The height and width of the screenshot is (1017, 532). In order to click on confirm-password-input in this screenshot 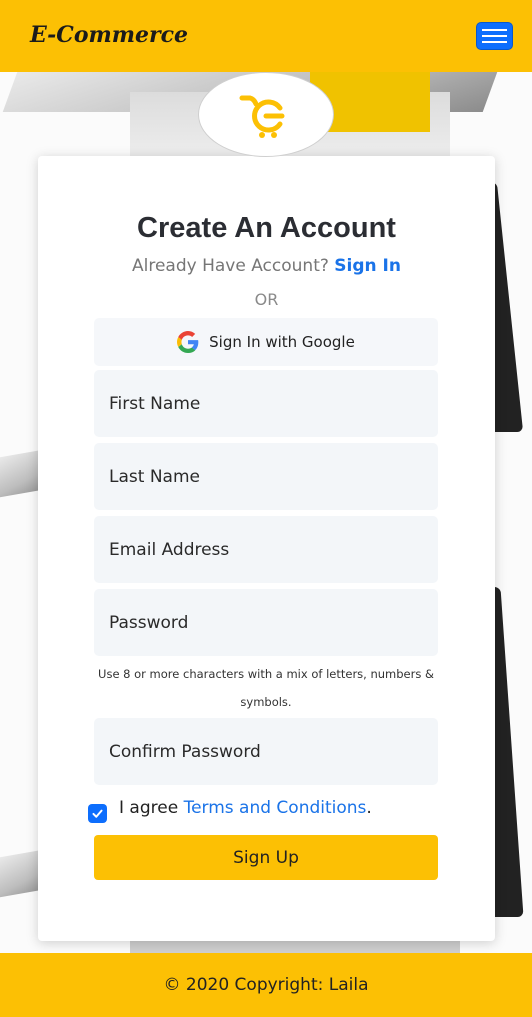, I will do `click(266, 751)`.